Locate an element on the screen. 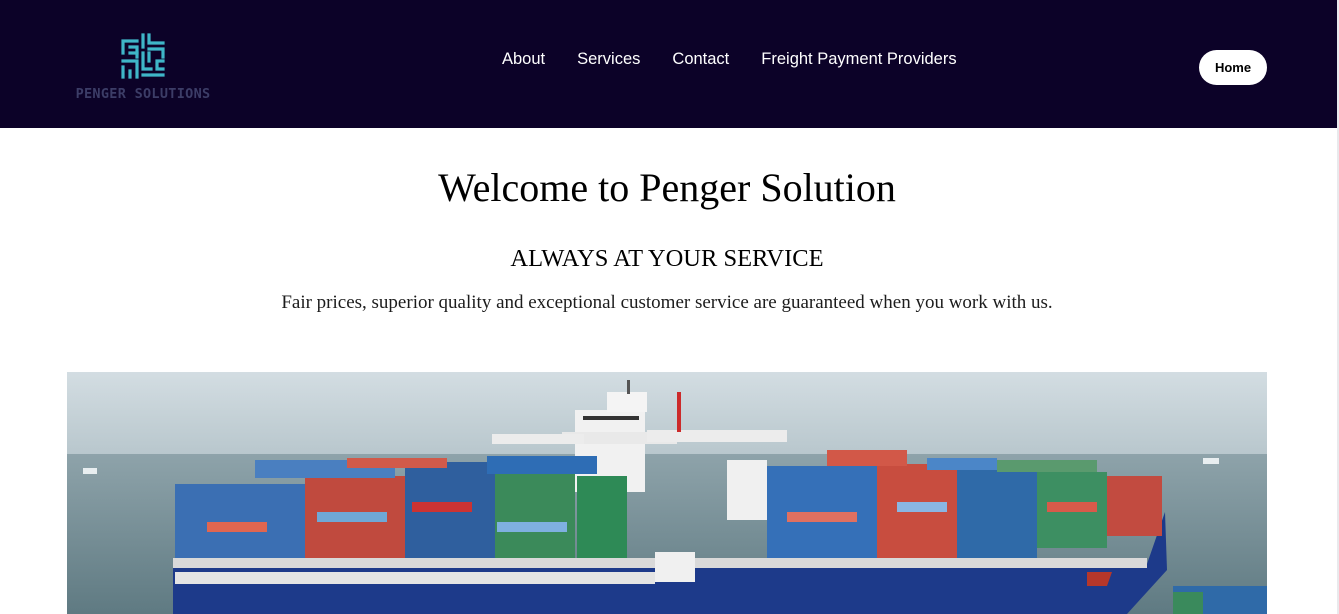 Image resolution: width=1339 pixels, height=614 pixels. page-tagline: ALWAYS AT YOUR SERVICE is located at coordinates (667, 258).